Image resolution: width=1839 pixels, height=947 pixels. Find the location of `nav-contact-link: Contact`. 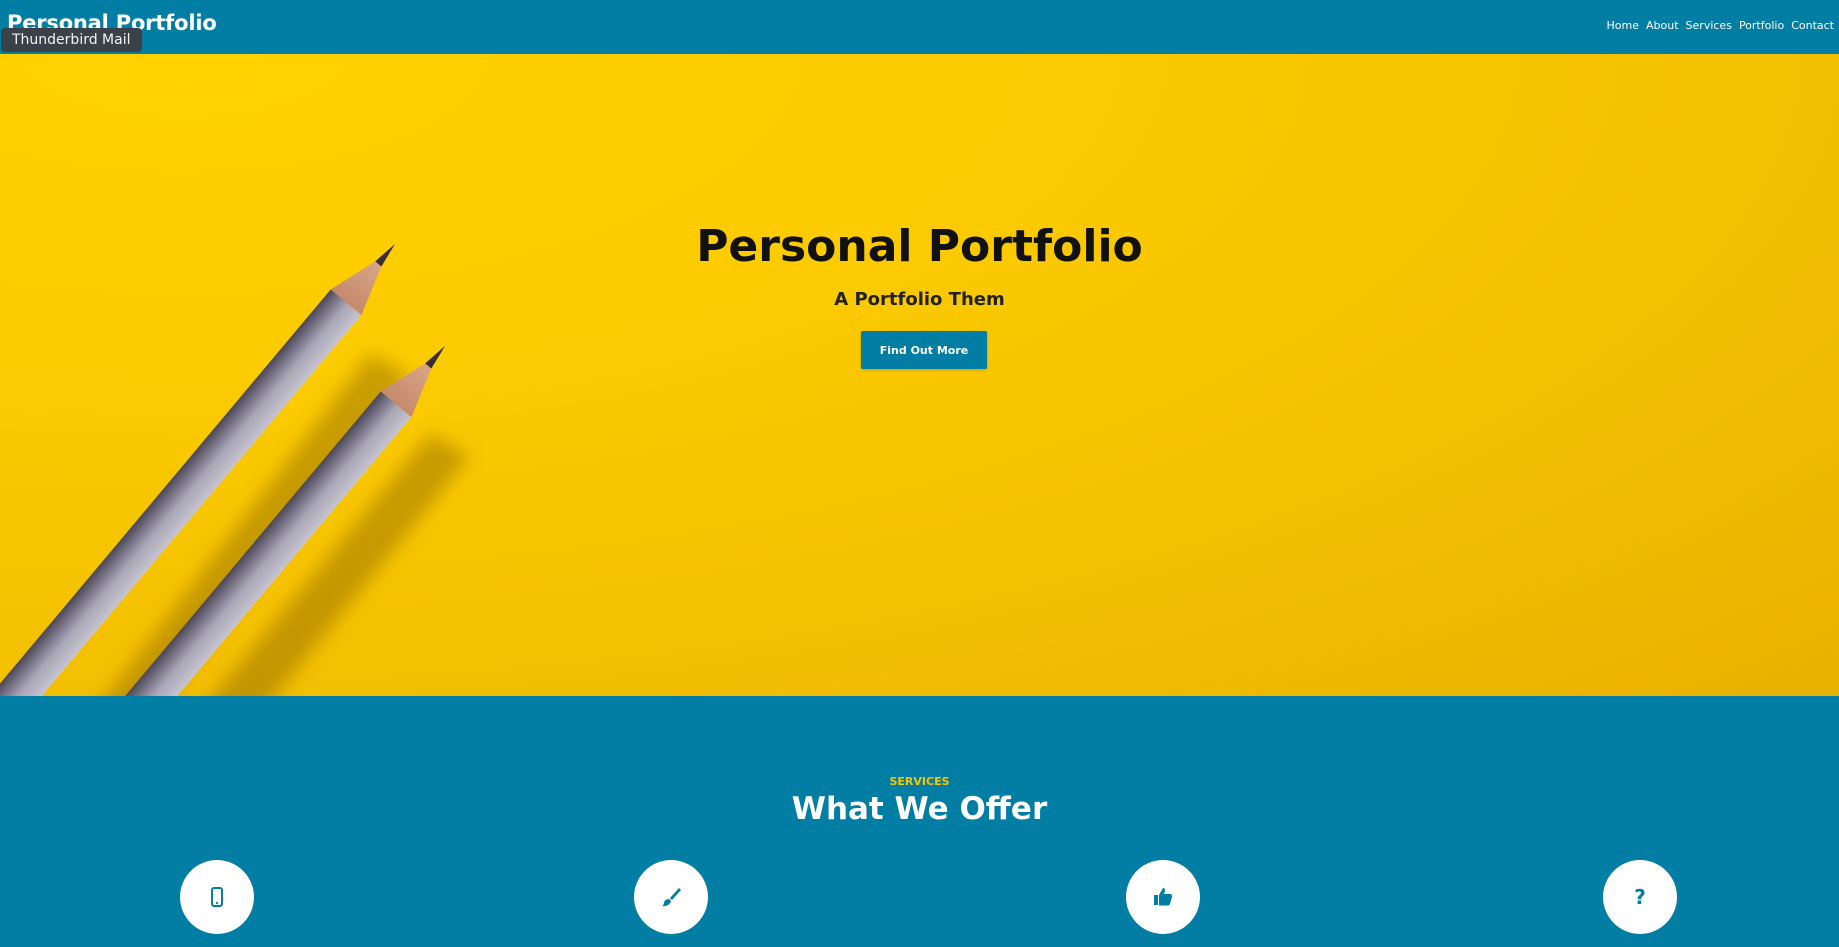

nav-contact-link: Contact is located at coordinates (1812, 25).